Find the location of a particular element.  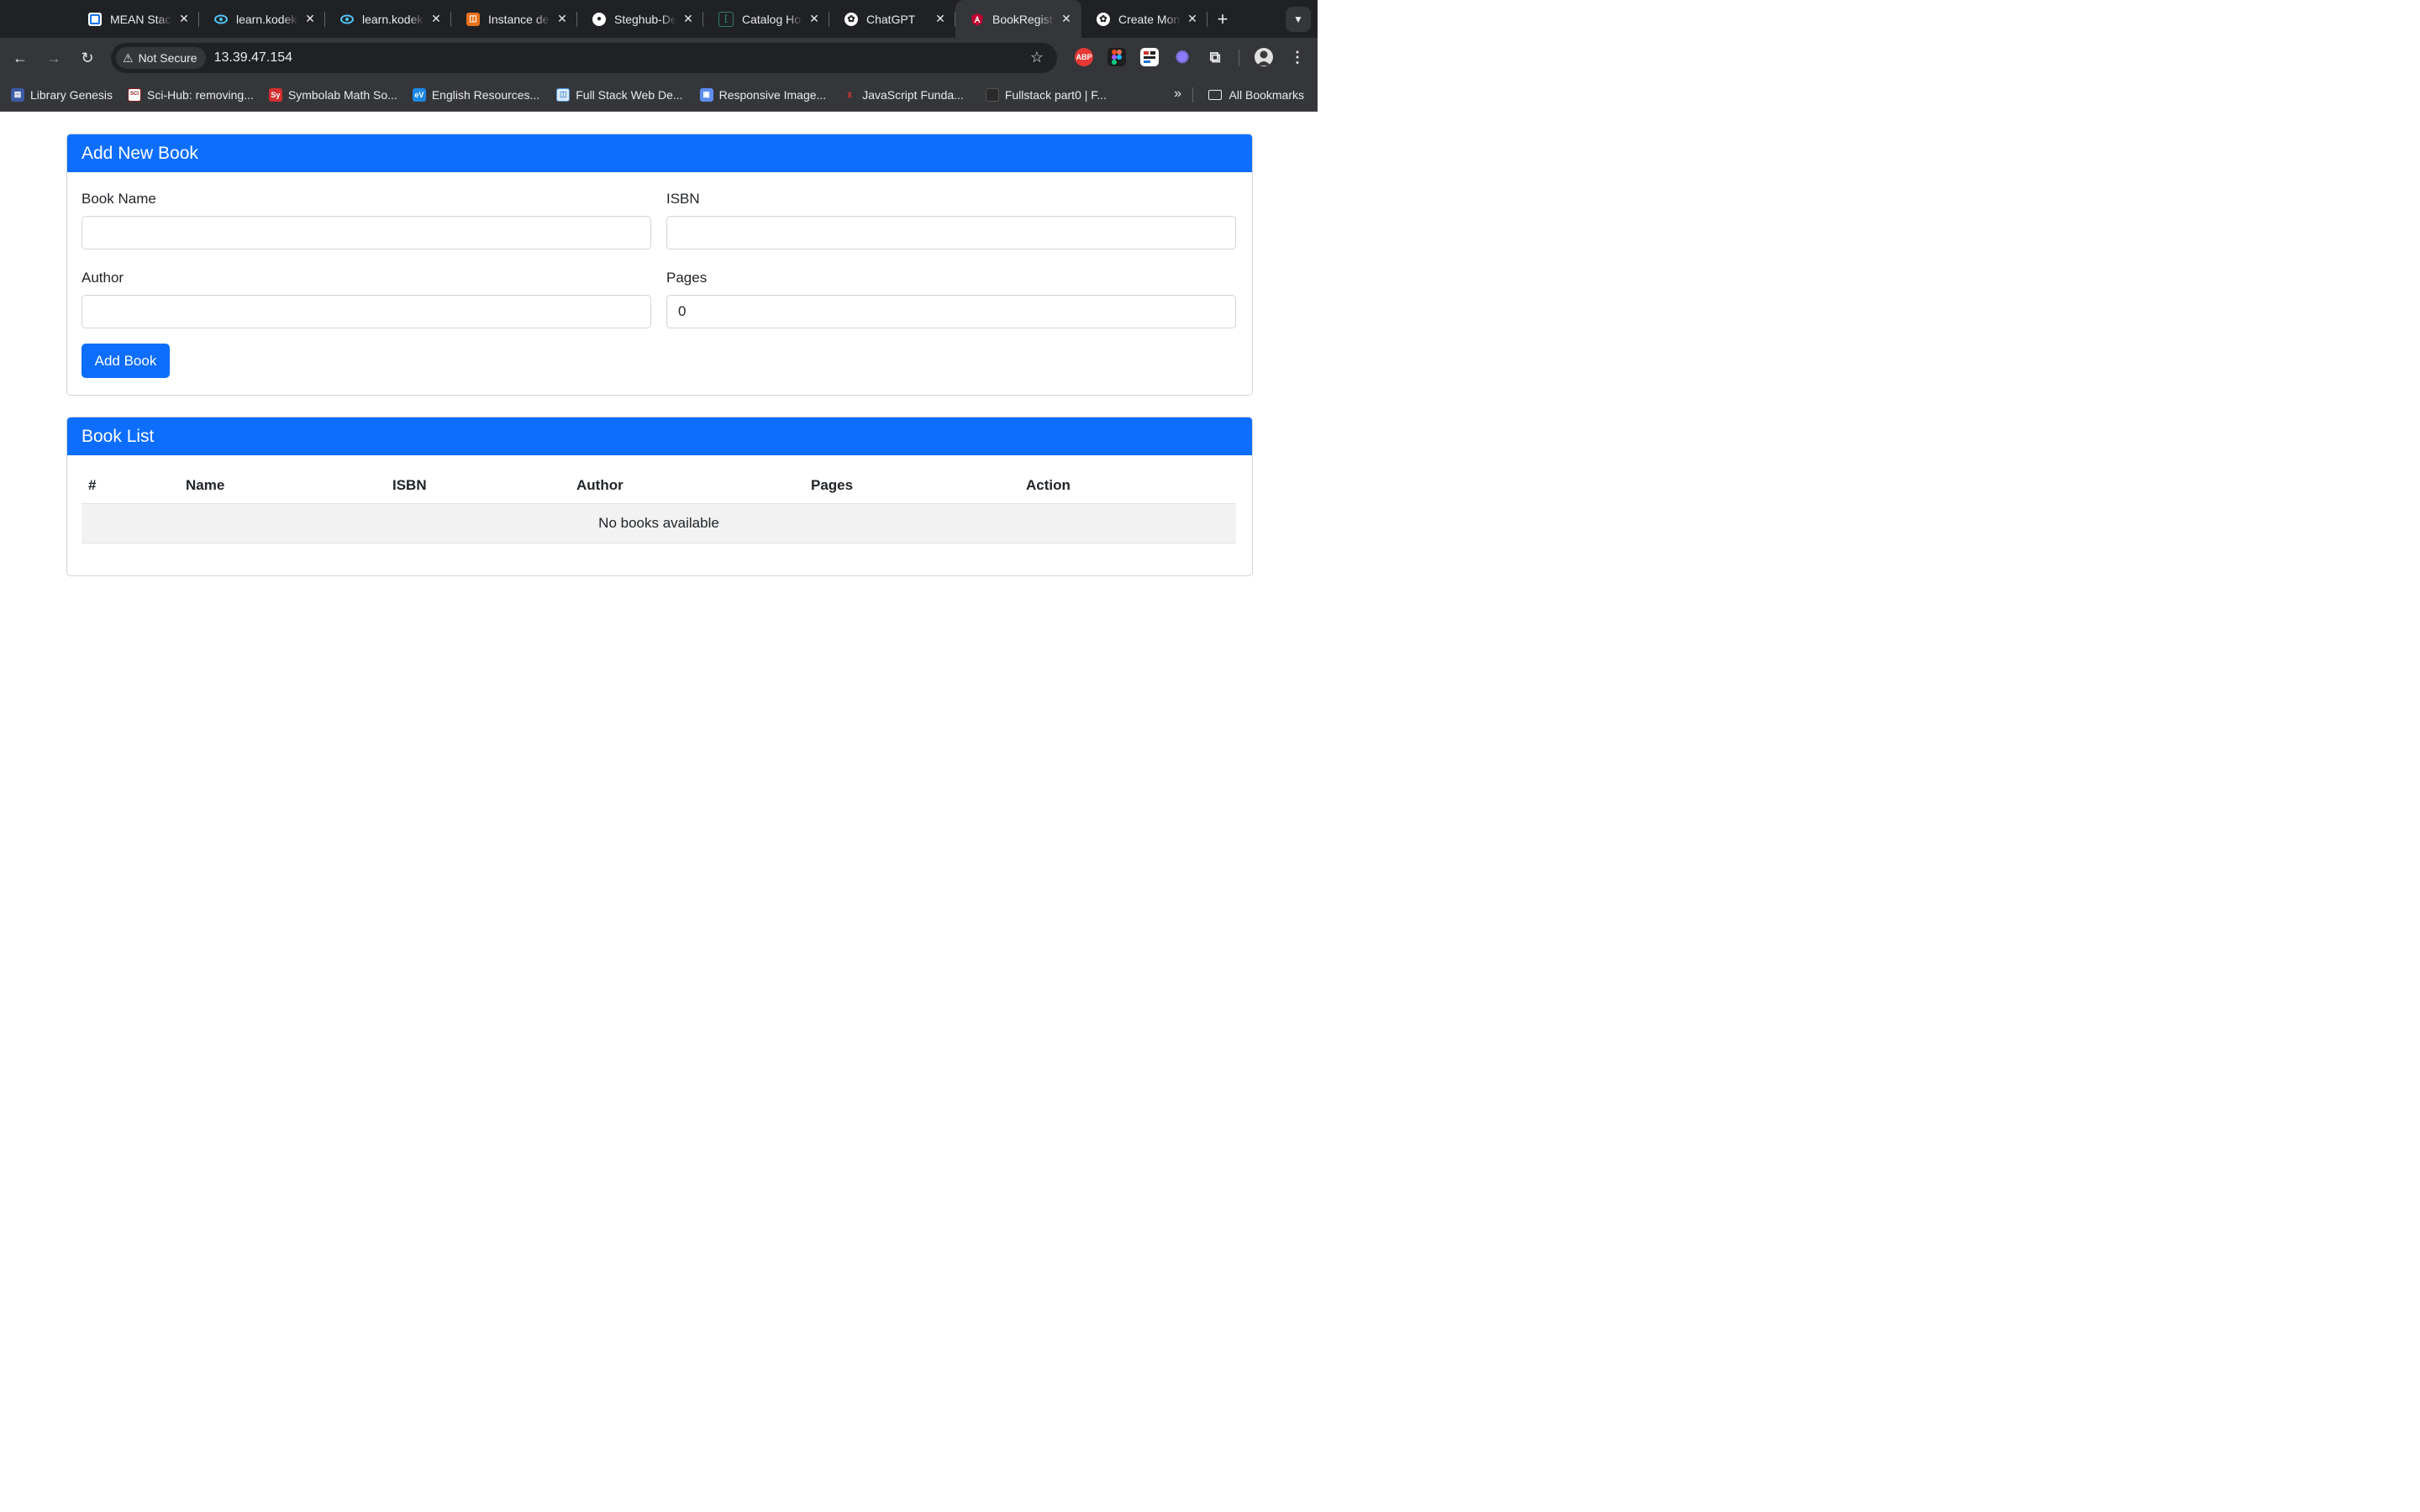

puzzle-icon: ⧉ is located at coordinates (1215, 57).